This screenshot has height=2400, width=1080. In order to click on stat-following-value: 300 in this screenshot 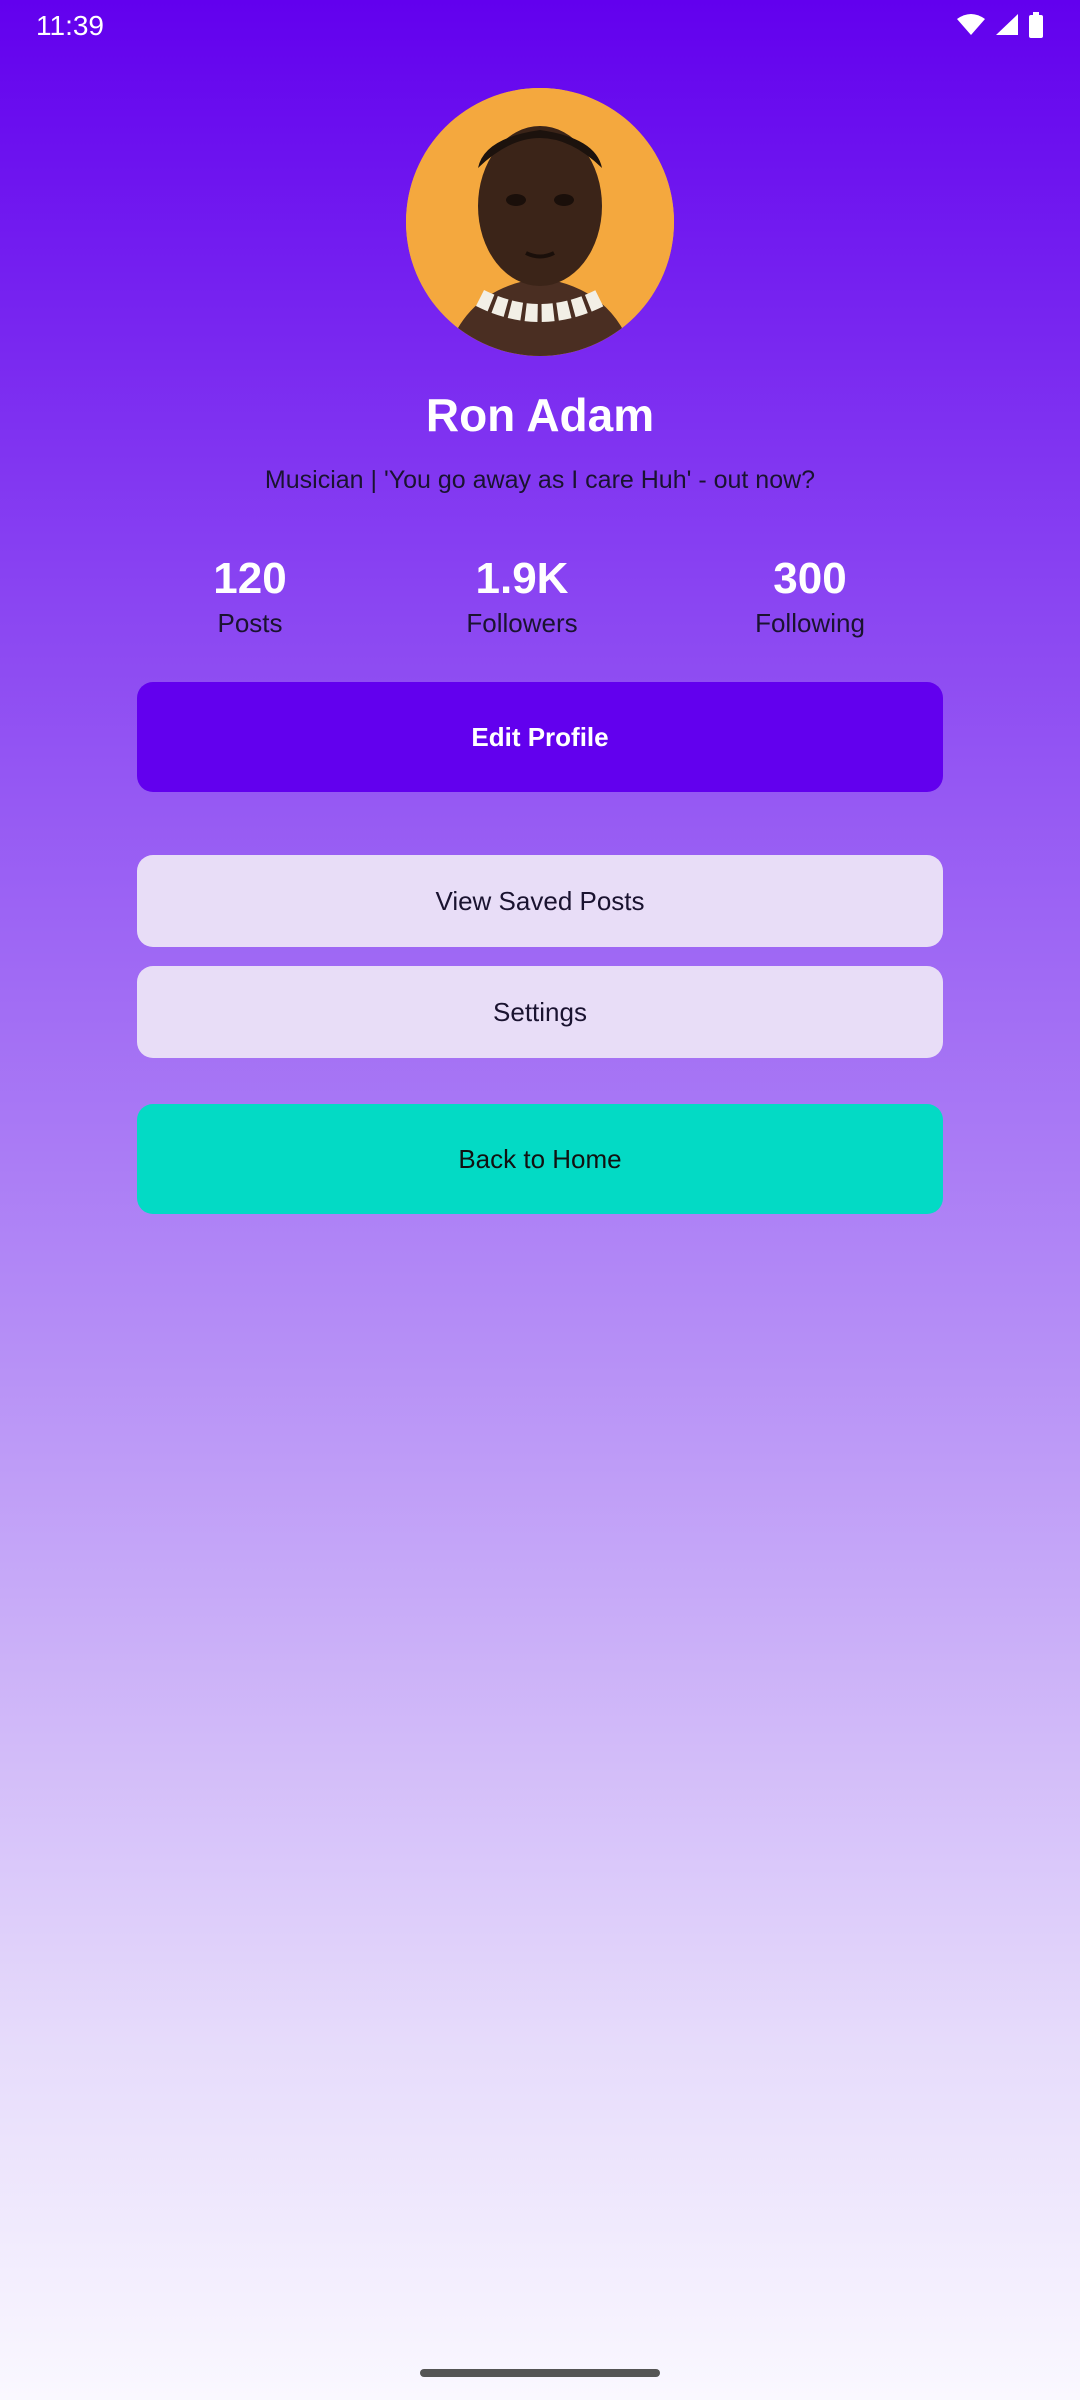, I will do `click(810, 578)`.